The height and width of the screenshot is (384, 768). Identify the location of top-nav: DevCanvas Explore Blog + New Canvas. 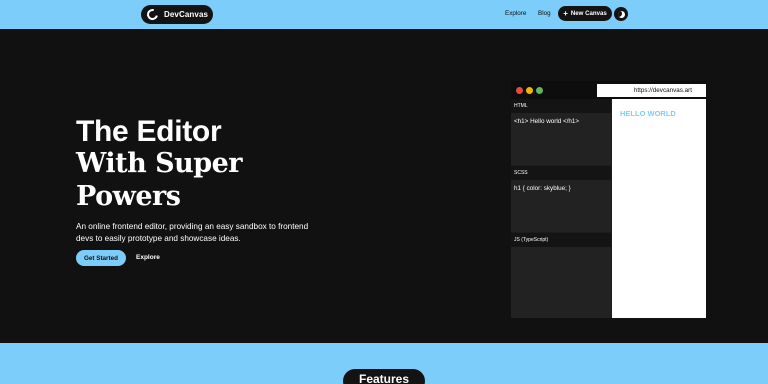
(384, 14).